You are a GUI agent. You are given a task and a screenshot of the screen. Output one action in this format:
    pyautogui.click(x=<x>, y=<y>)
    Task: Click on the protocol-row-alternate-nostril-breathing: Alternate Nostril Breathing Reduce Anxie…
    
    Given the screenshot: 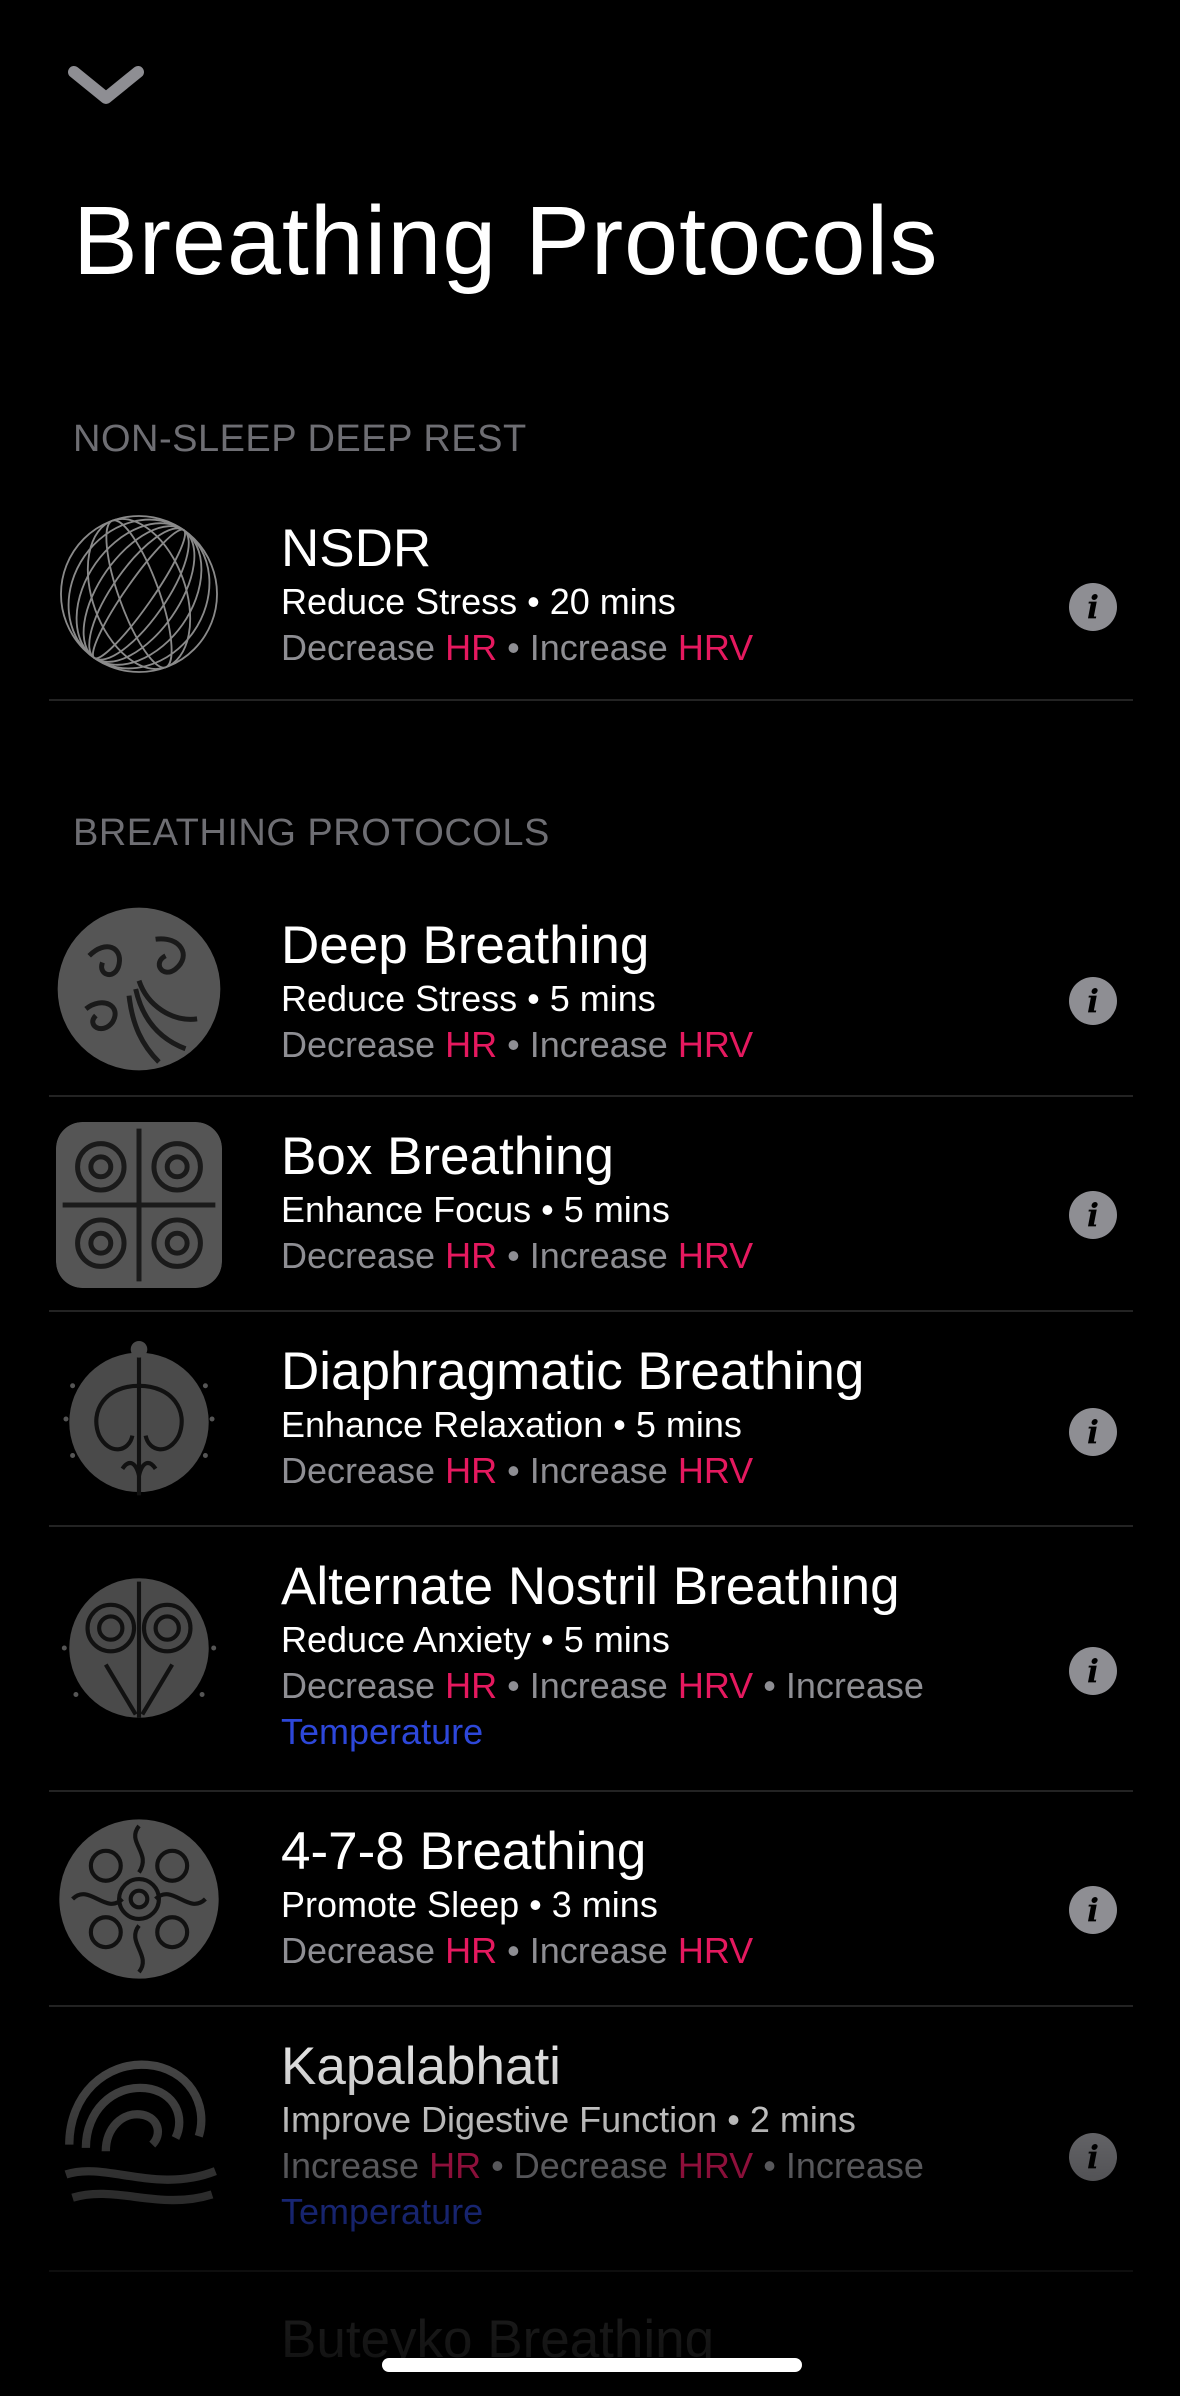 What is the action you would take?
    pyautogui.click(x=591, y=1659)
    